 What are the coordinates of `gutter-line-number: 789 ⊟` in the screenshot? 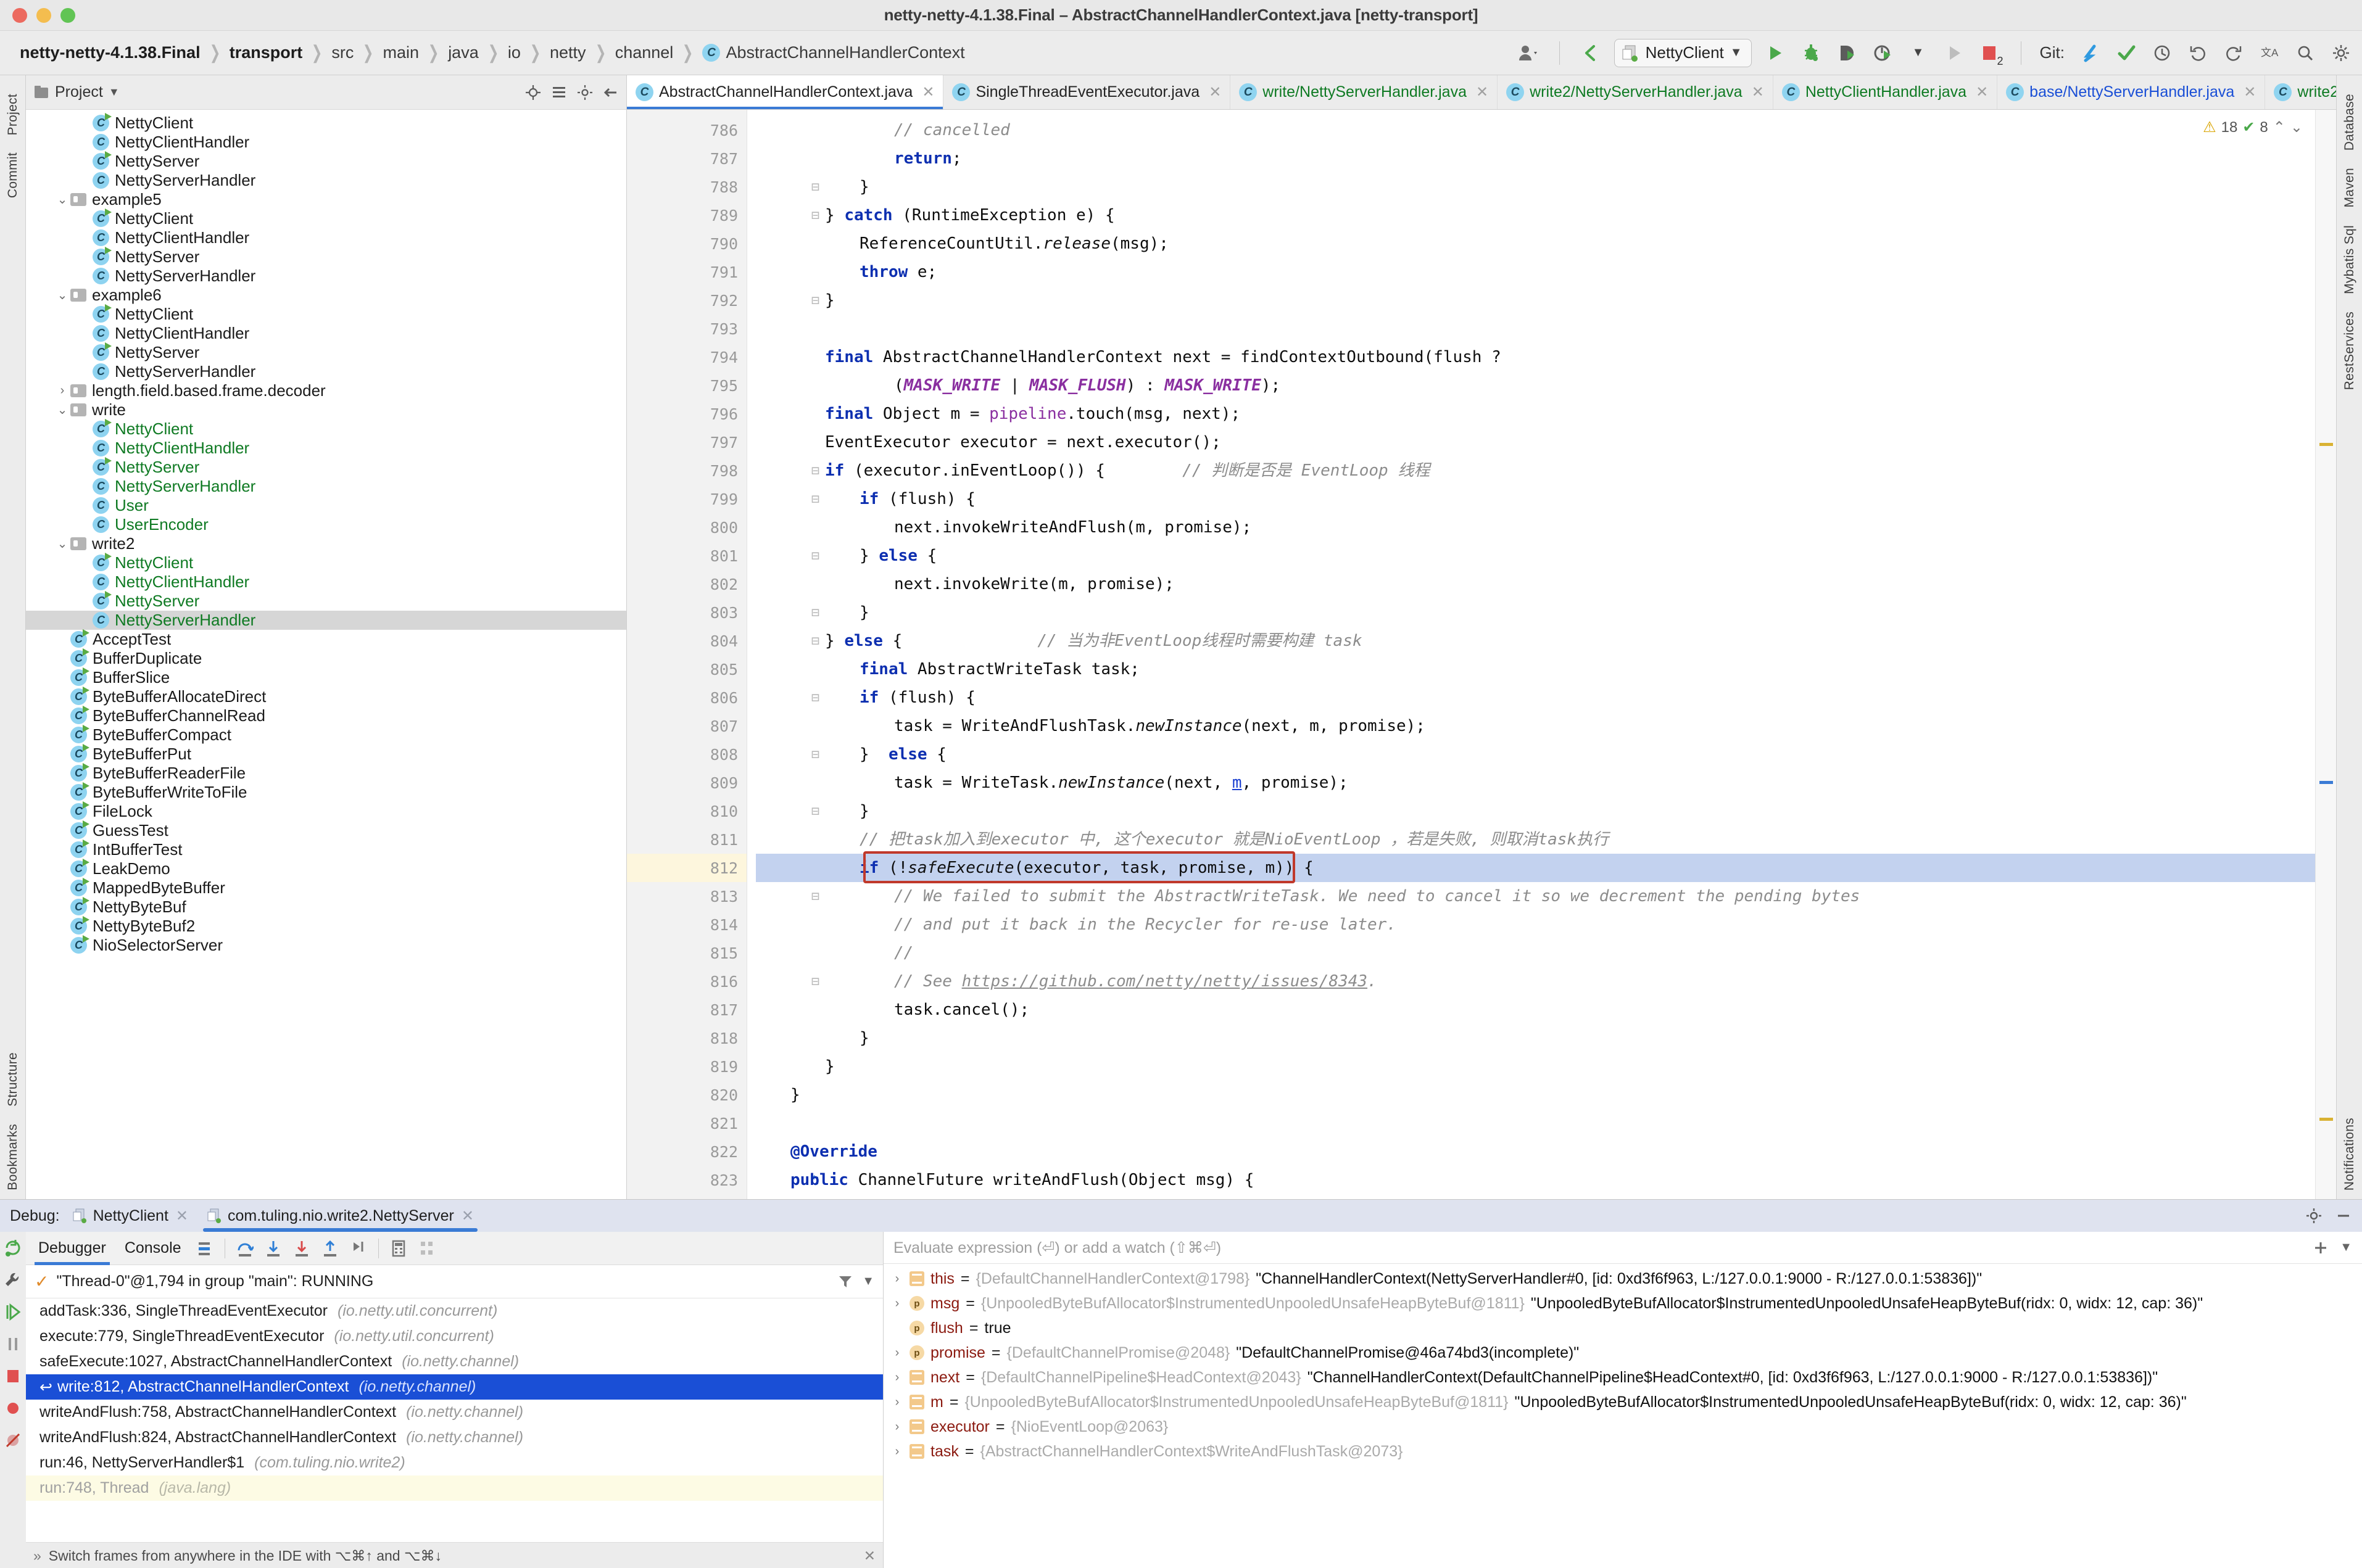 It's located at (723, 215).